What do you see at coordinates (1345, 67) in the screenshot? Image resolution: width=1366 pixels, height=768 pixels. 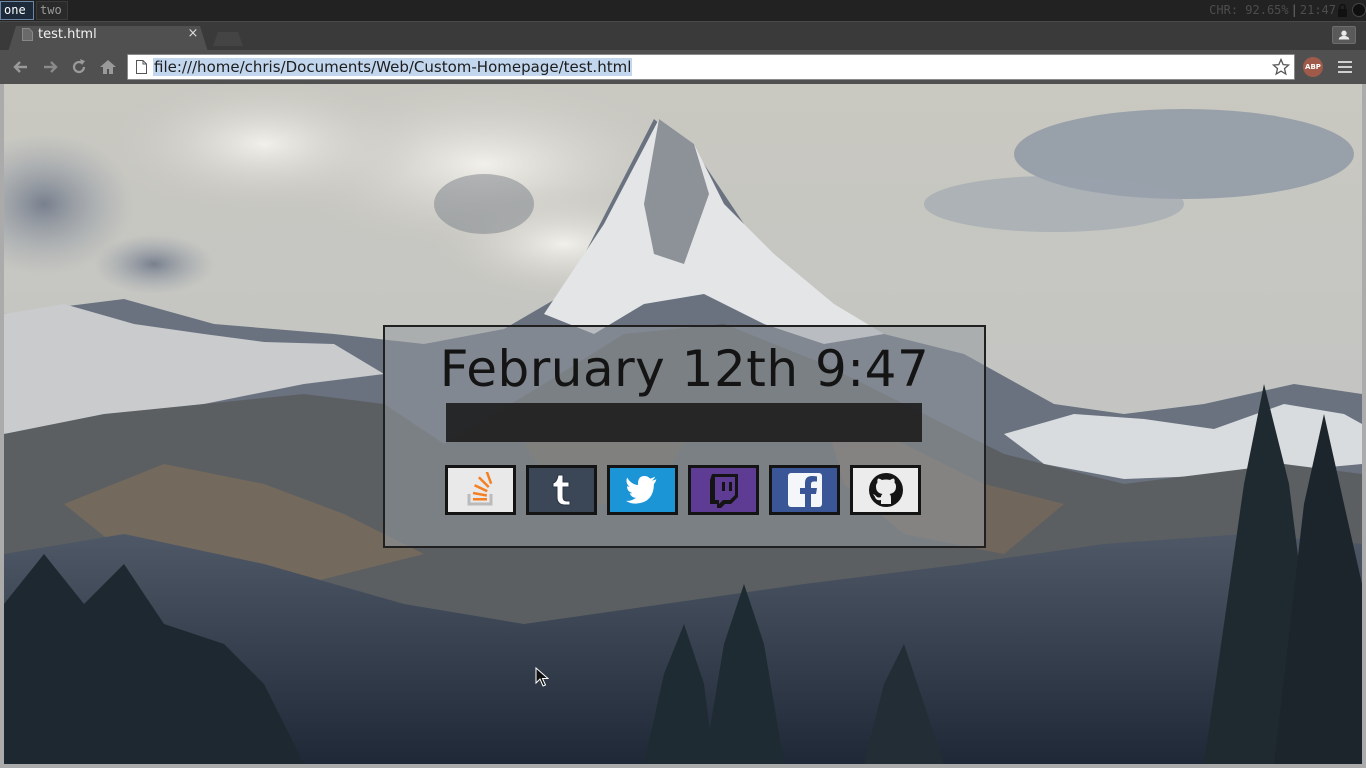 I see `menu-icon` at bounding box center [1345, 67].